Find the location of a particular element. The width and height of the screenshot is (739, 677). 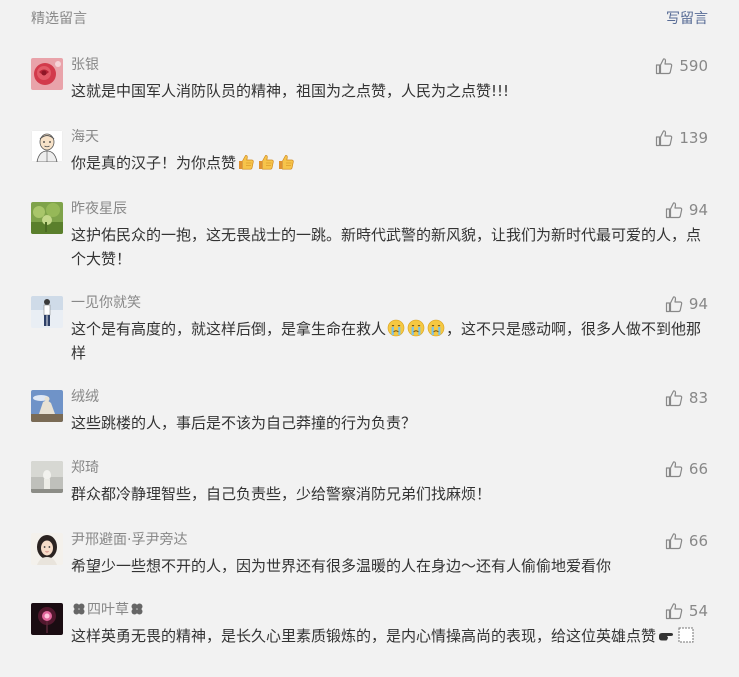

comment-author: 一见你就笑 is located at coordinates (106, 303).